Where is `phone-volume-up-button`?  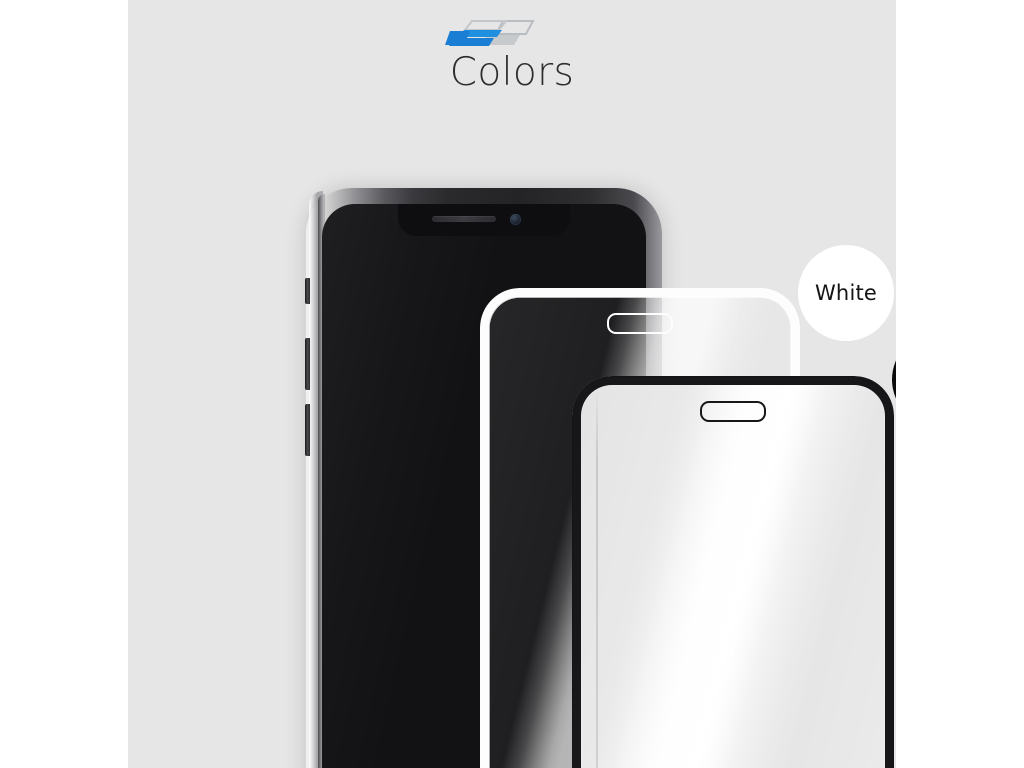
phone-volume-up-button is located at coordinates (307, 364).